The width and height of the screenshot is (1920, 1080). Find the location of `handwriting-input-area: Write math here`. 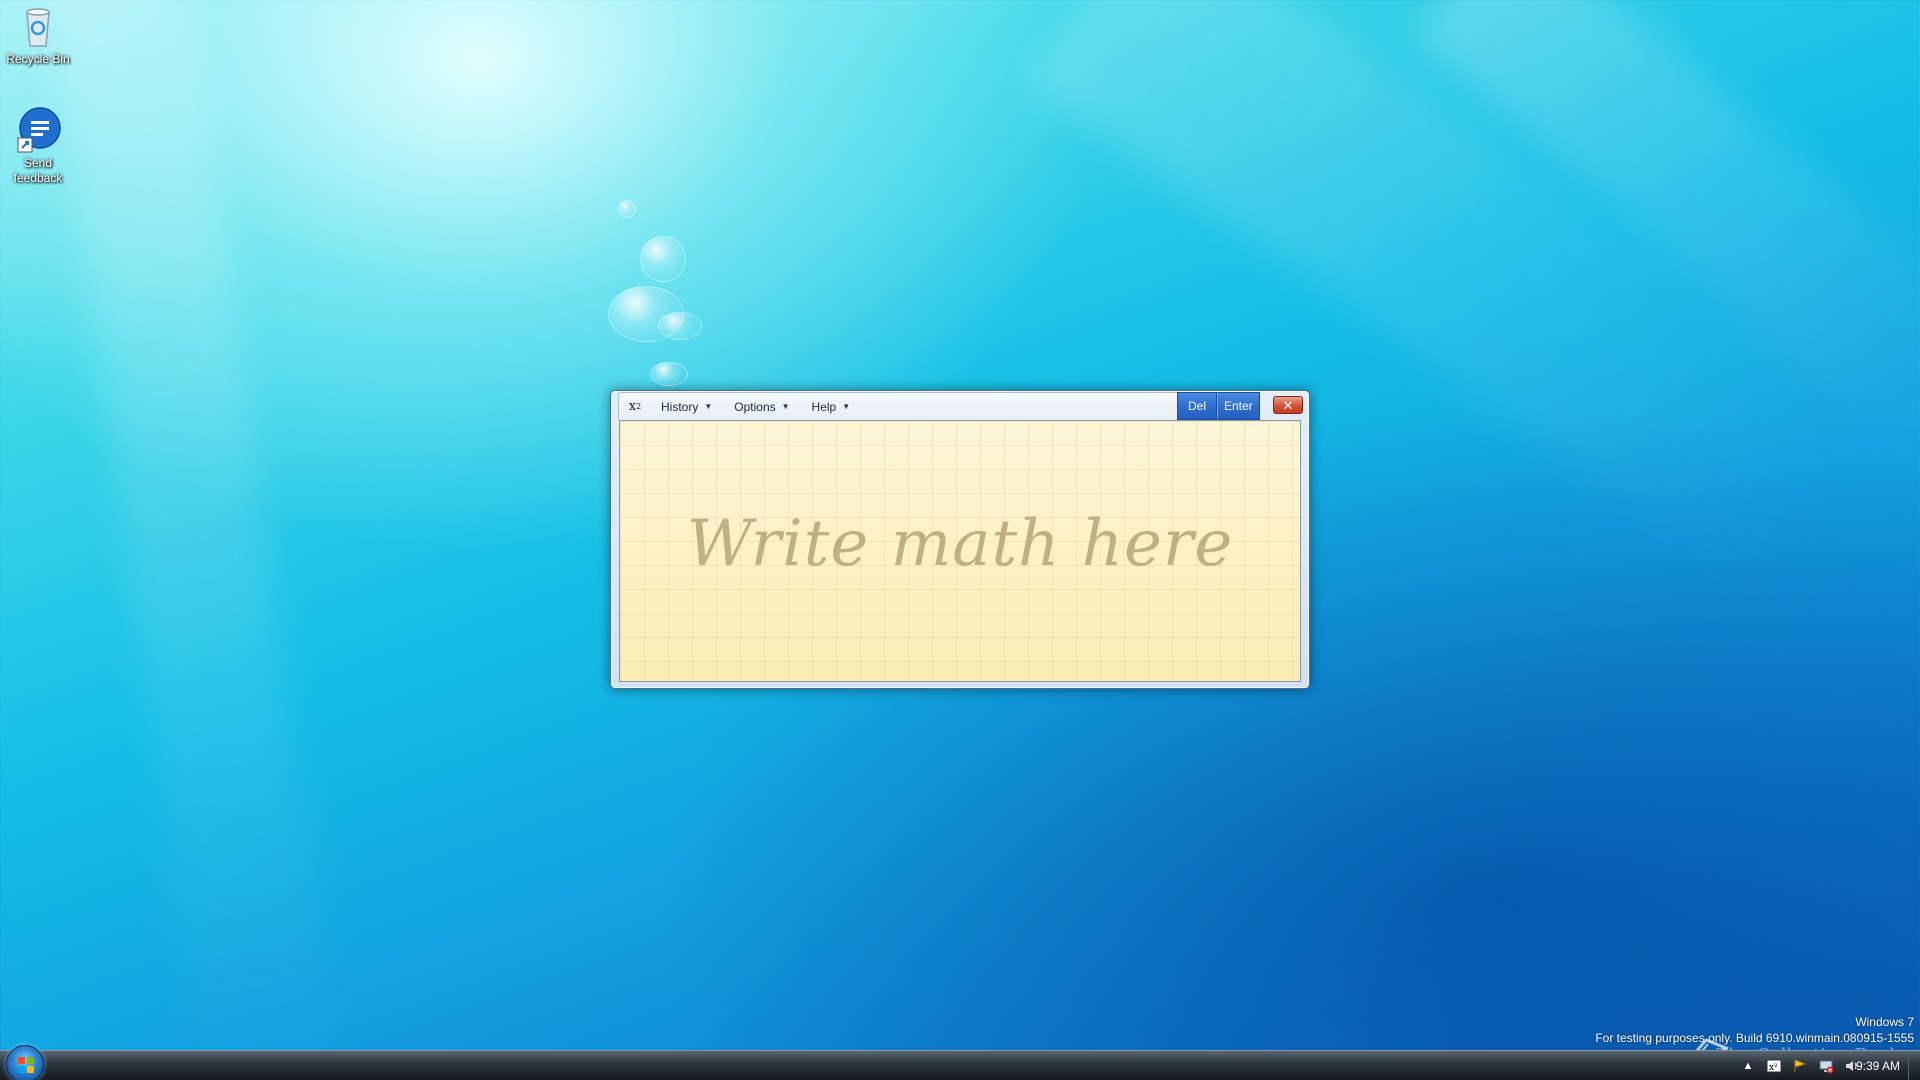

handwriting-input-area: Write math here is located at coordinates (960, 551).